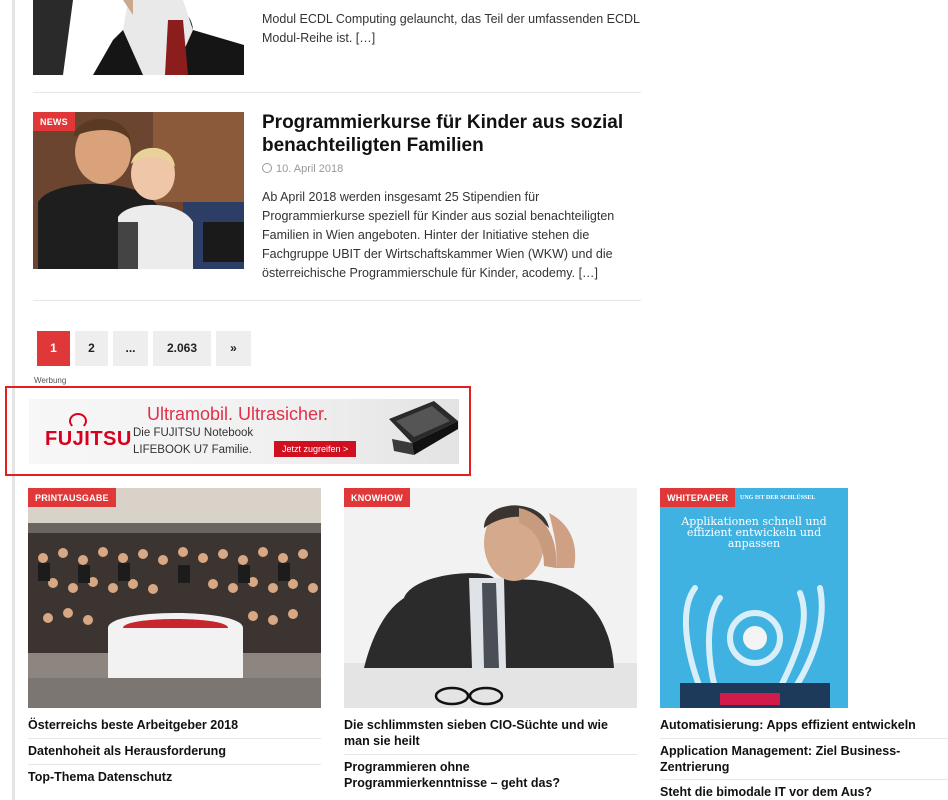 This screenshot has height=800, width=948. What do you see at coordinates (423, 428) in the screenshot?
I see `laptop-image` at bounding box center [423, 428].